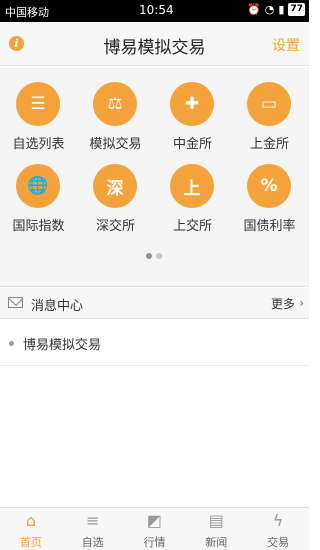 This screenshot has width=320, height=550. What do you see at coordinates (283, 303) in the screenshot?
I see `more-button: 更多` at bounding box center [283, 303].